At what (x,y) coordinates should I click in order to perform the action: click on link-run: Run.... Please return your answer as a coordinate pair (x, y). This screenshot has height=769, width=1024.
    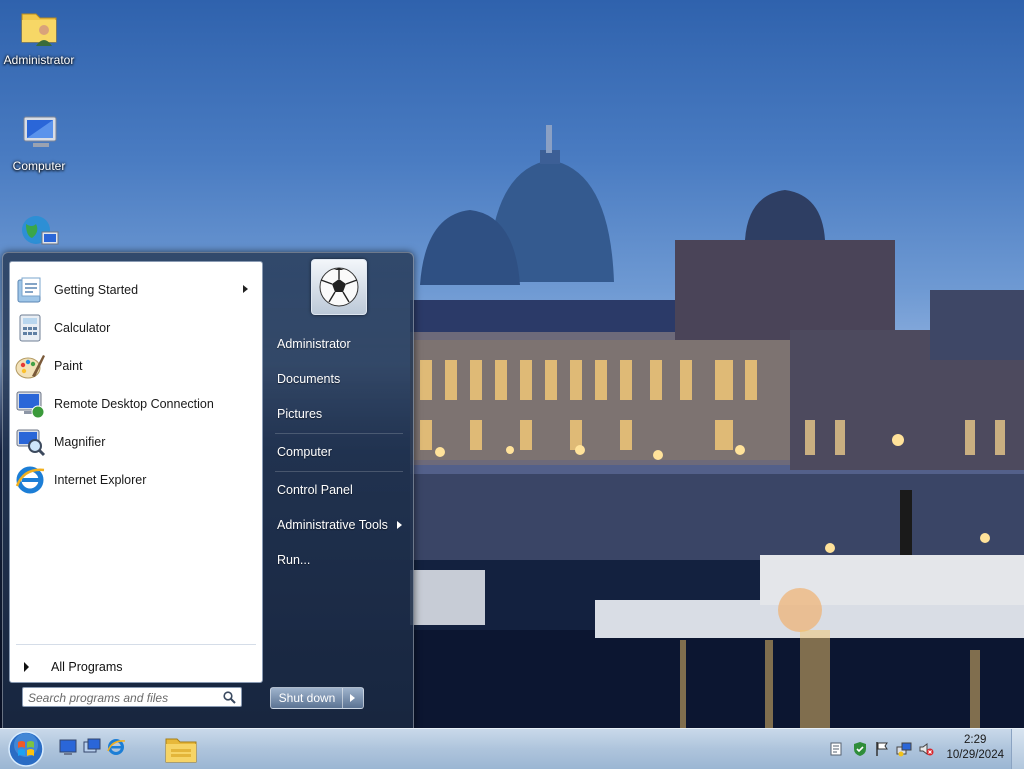
    Looking at the image, I should click on (293, 560).